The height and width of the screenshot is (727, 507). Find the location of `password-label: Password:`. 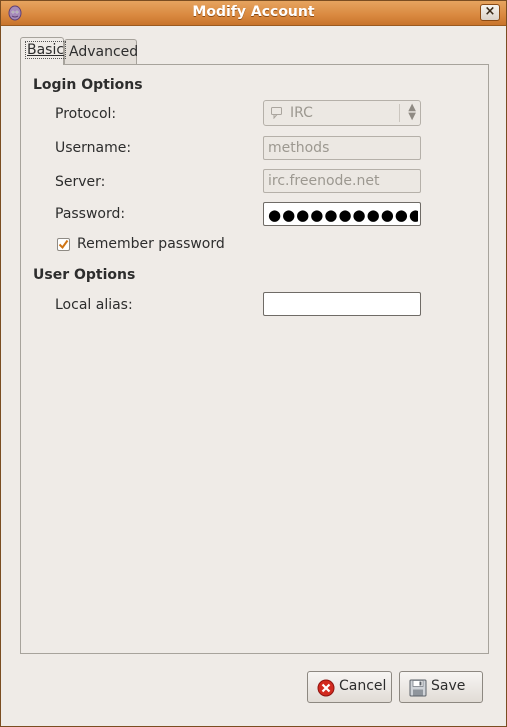

password-label: Password: is located at coordinates (90, 214).